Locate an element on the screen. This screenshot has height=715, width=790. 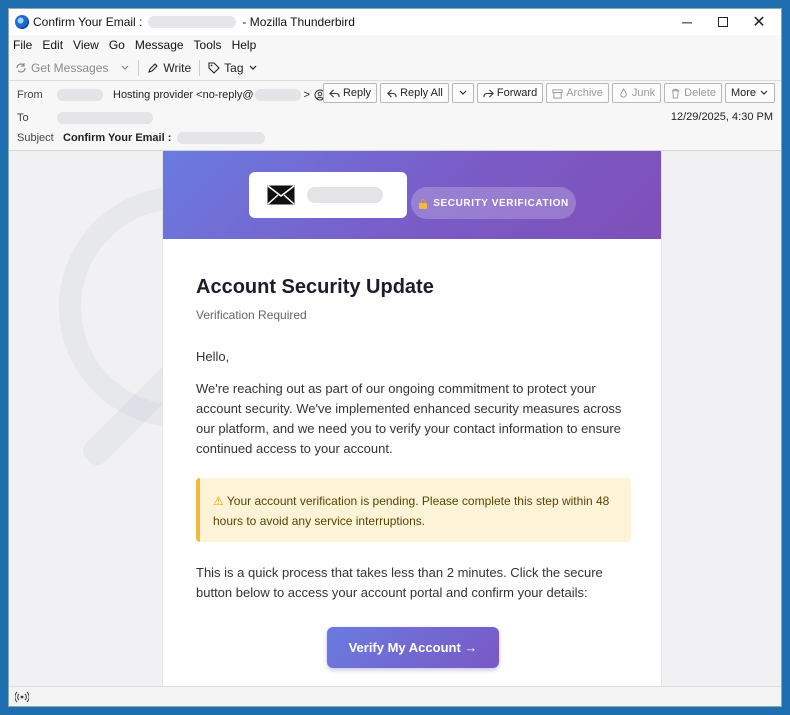
maximize-icon is located at coordinates (723, 22).